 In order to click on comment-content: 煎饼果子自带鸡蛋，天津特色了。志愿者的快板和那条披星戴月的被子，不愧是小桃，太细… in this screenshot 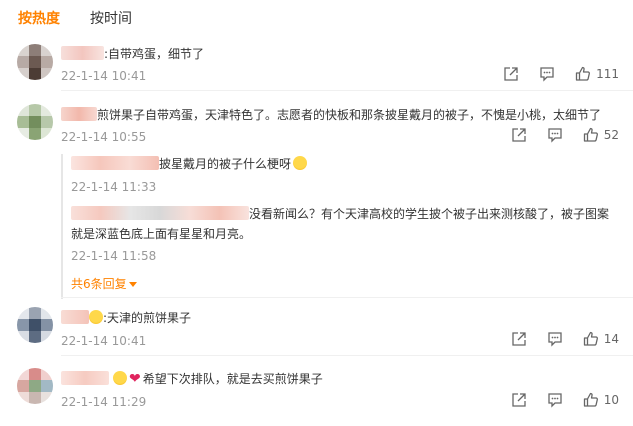, I will do `click(331, 115)`.